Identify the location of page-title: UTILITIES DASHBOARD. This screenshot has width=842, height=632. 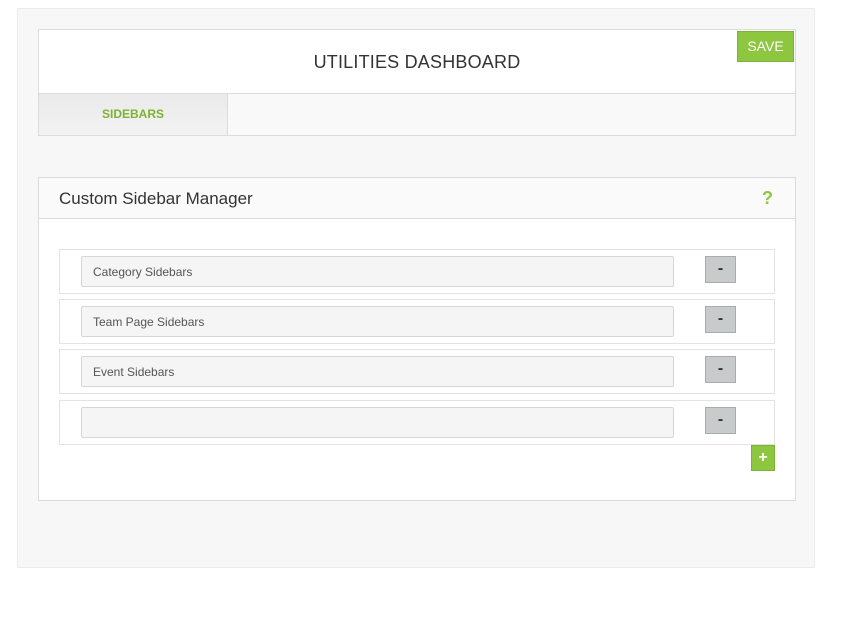
(417, 62).